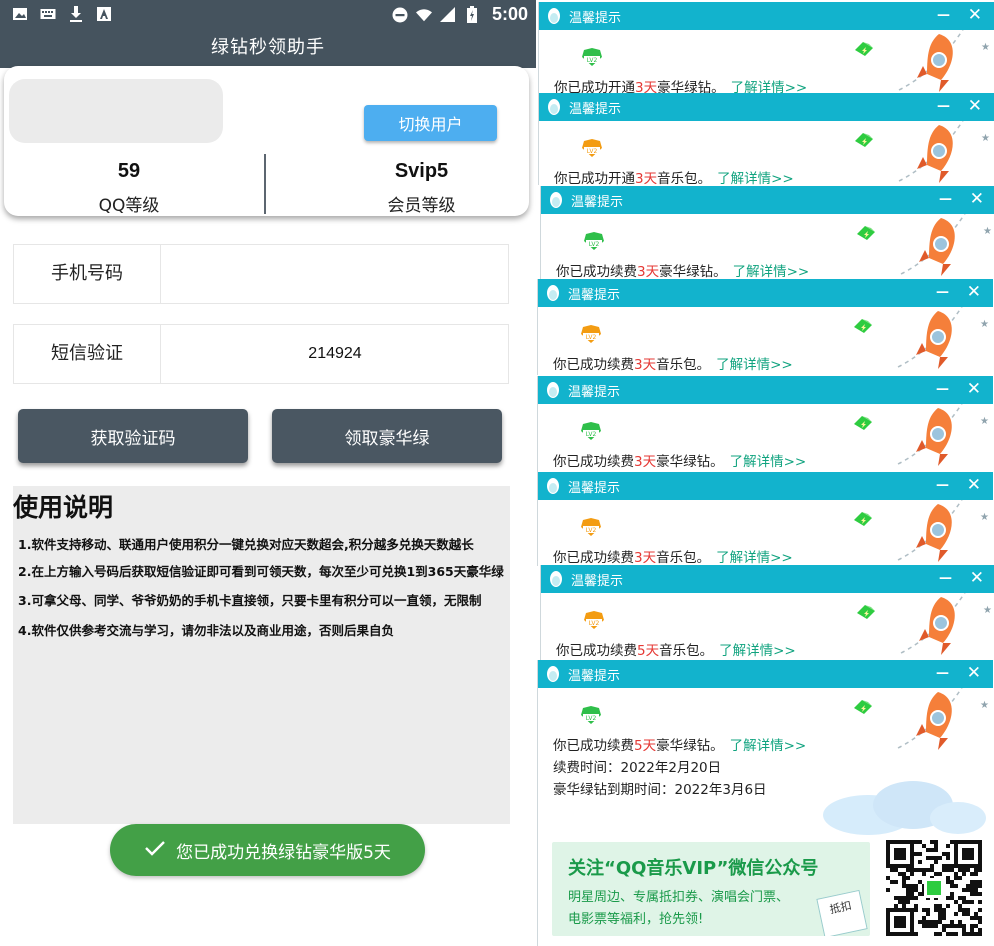 The width and height of the screenshot is (994, 946). What do you see at coordinates (679, 744) in the screenshot?
I see `popup-message: 你已成功续费5天豪华绿钻。 了解详情>>` at bounding box center [679, 744].